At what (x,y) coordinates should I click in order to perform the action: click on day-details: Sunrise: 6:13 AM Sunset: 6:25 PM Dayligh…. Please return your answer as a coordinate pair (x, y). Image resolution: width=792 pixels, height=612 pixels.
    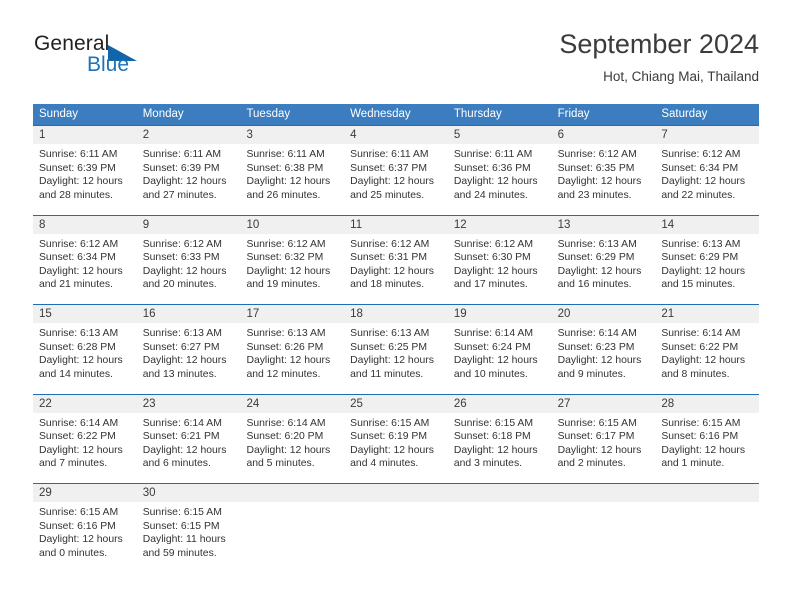
    Looking at the image, I should click on (396, 352).